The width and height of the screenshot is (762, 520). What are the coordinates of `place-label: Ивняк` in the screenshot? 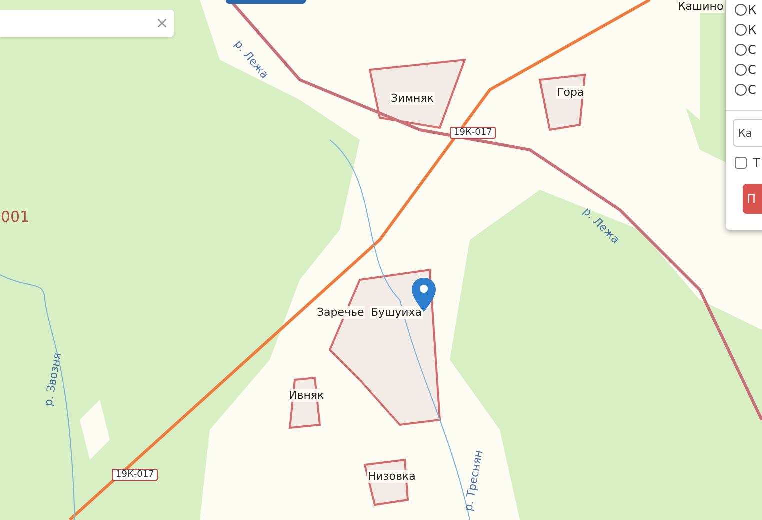 It's located at (307, 395).